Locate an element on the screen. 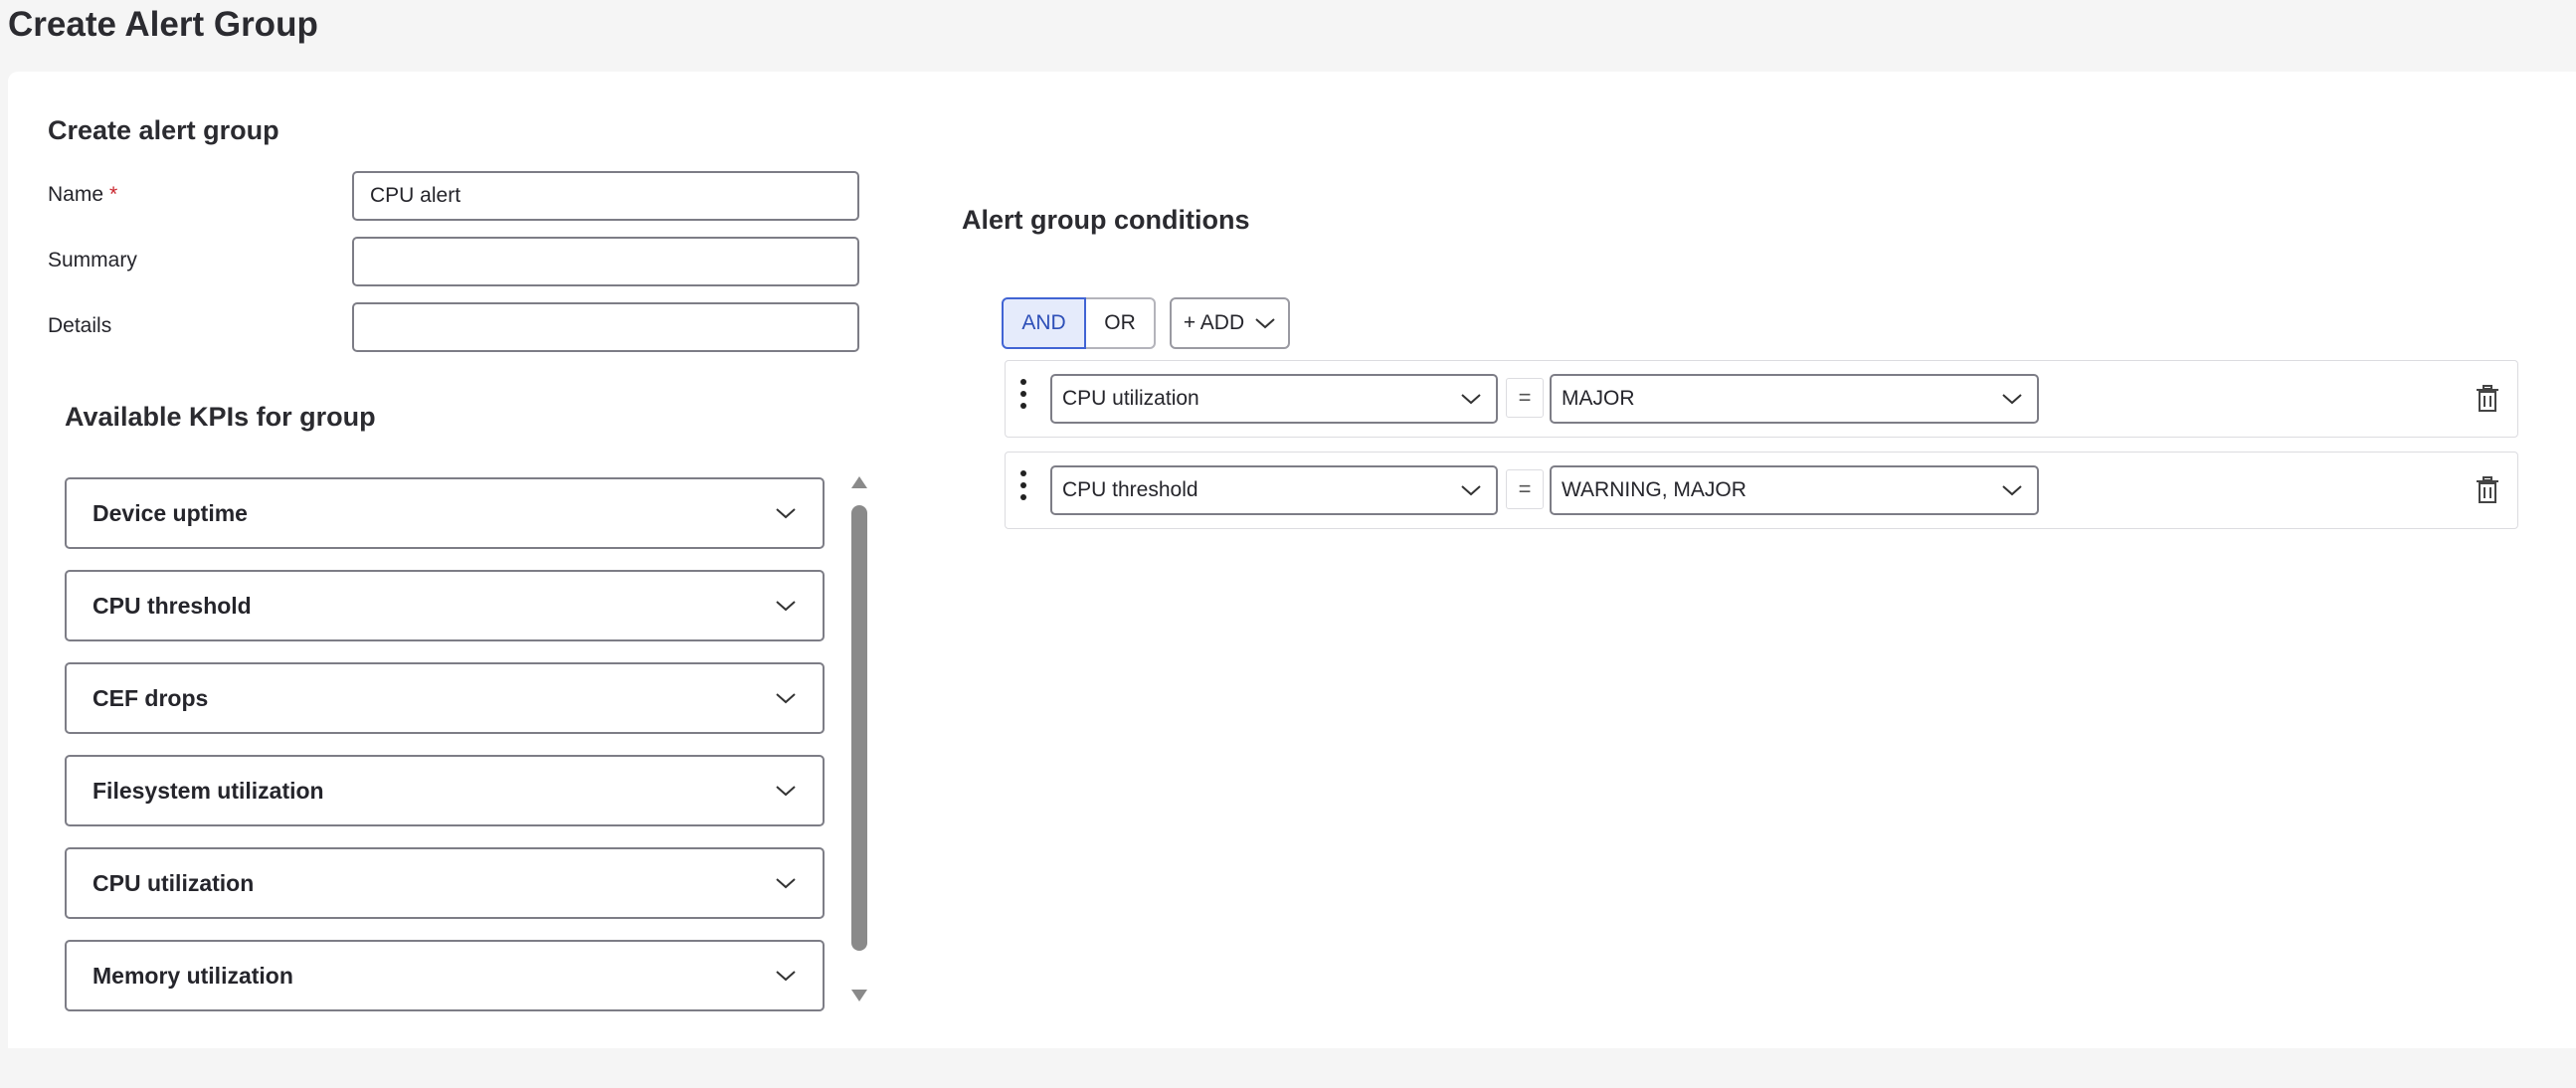  create-alert-group-heading: Create alert group is located at coordinates (163, 130).